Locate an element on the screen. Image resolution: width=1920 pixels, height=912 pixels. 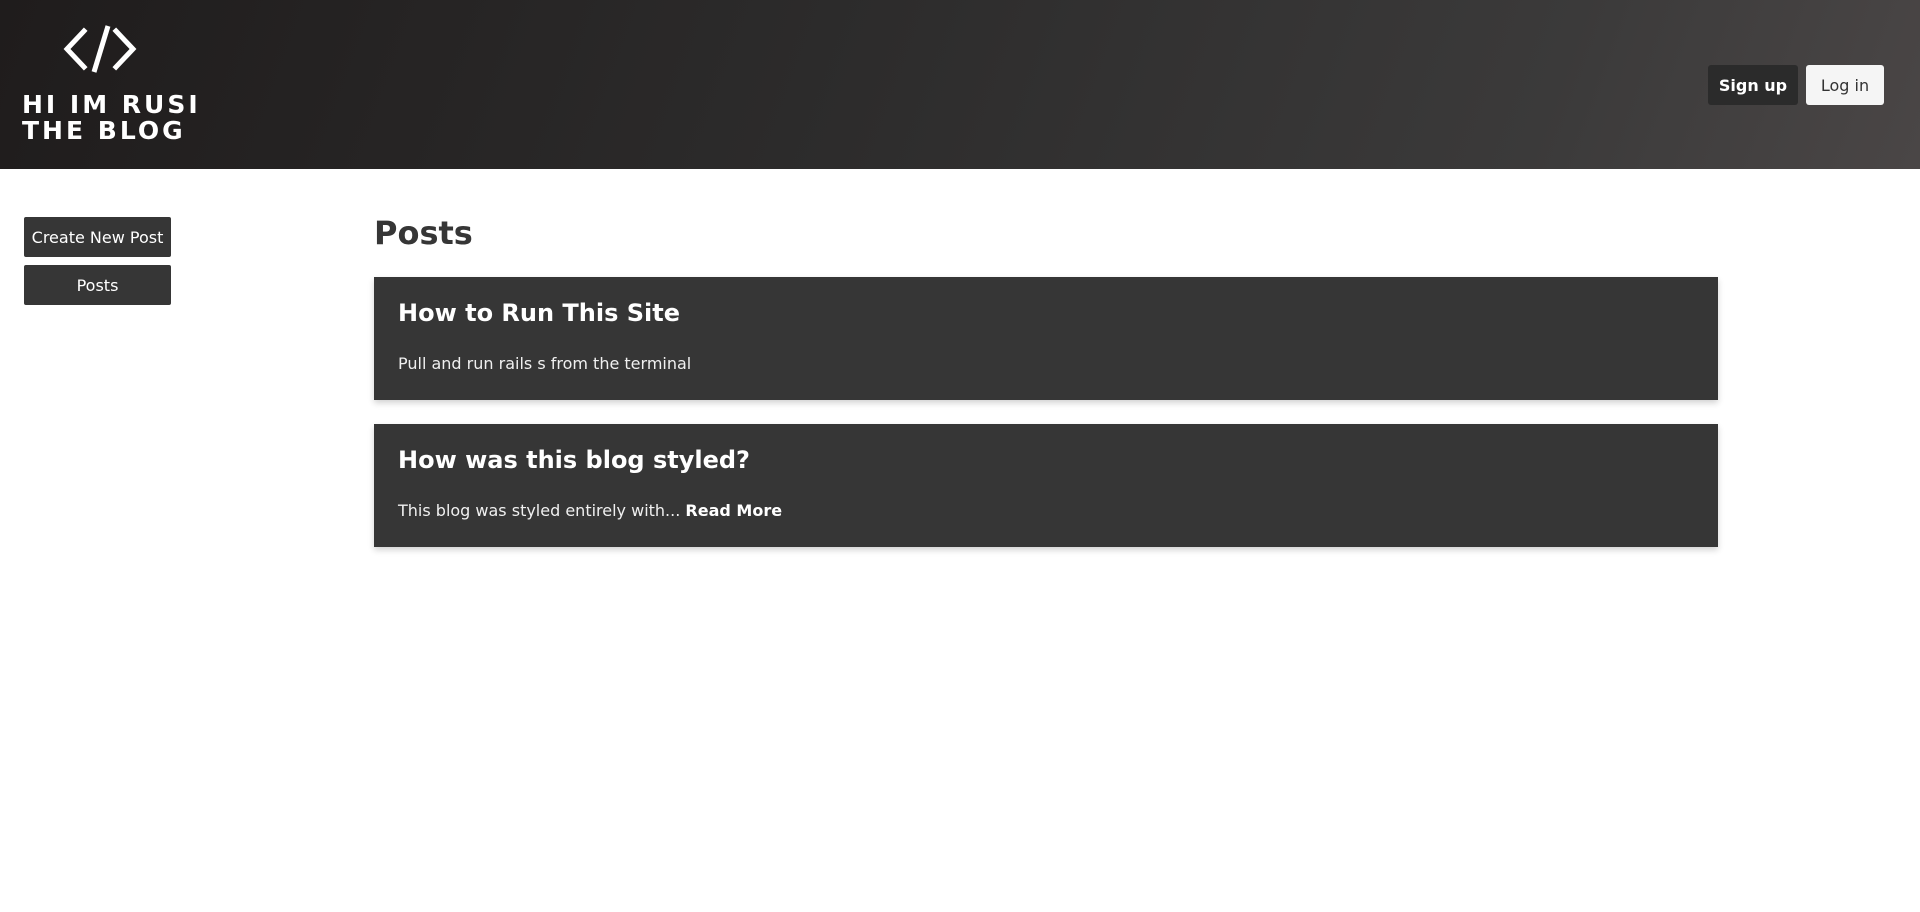
read-more-link: Read More is located at coordinates (733, 510).